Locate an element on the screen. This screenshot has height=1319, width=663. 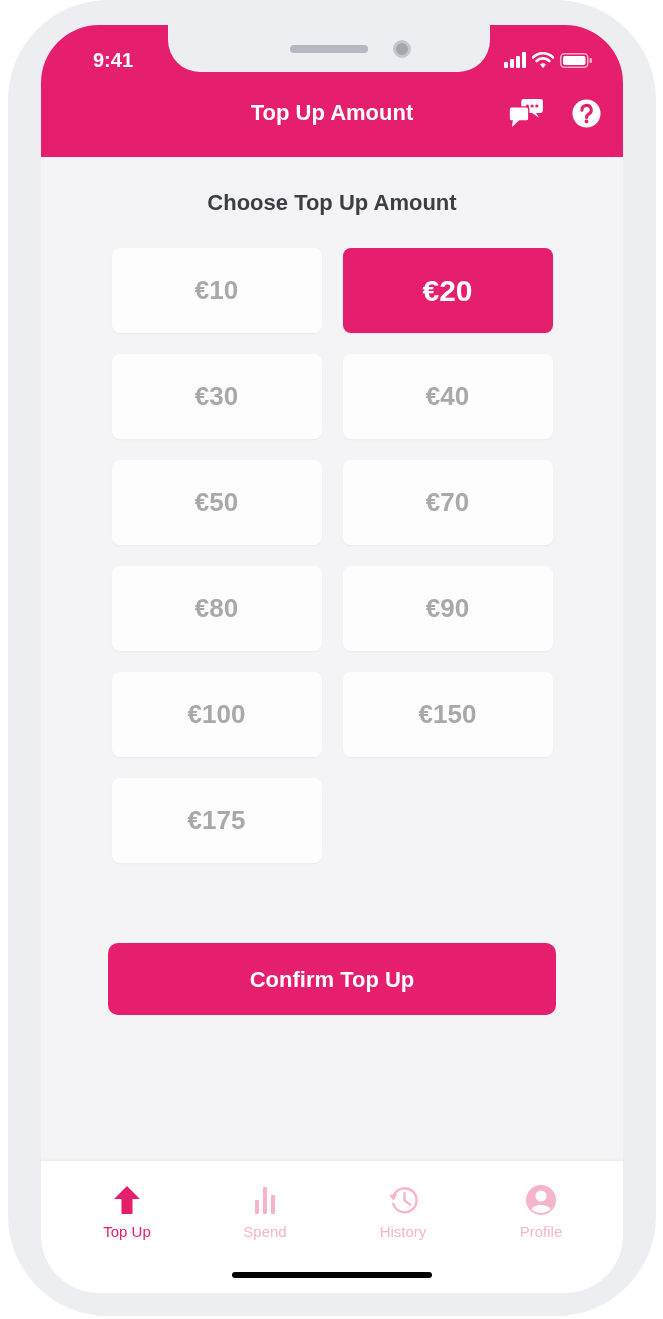
status-time: 9:41 is located at coordinates (113, 60).